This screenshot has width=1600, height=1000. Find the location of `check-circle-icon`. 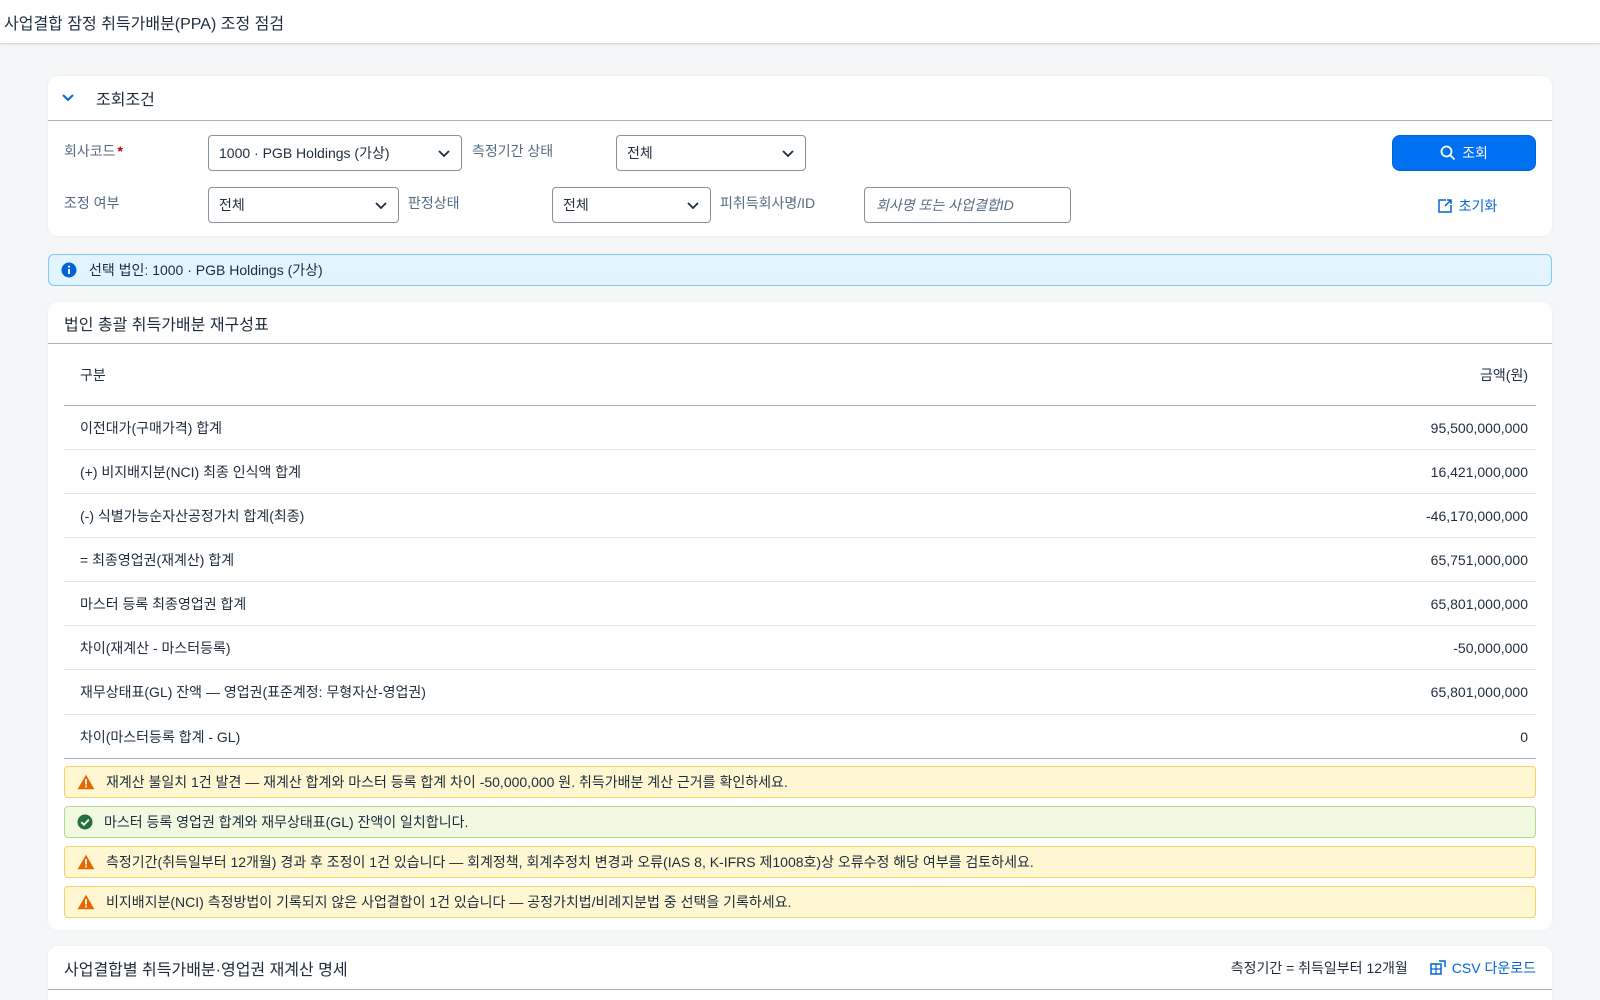

check-circle-icon is located at coordinates (85, 822).